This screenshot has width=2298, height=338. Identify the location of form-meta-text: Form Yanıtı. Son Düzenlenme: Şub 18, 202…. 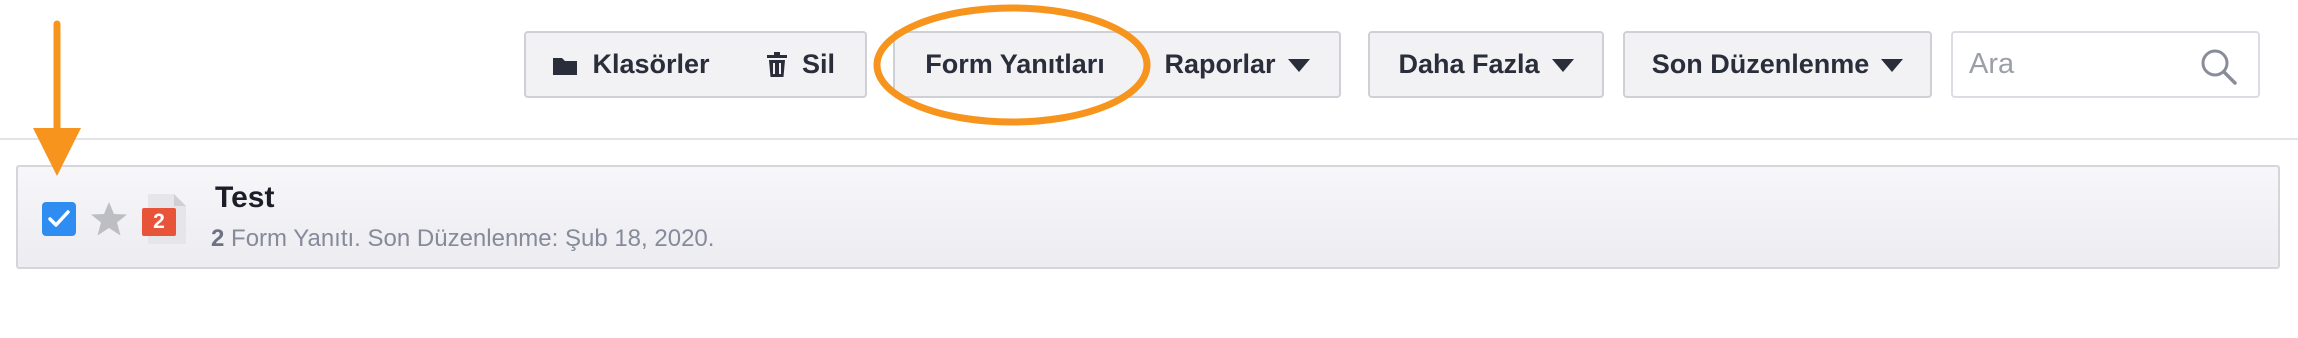
(469, 238).